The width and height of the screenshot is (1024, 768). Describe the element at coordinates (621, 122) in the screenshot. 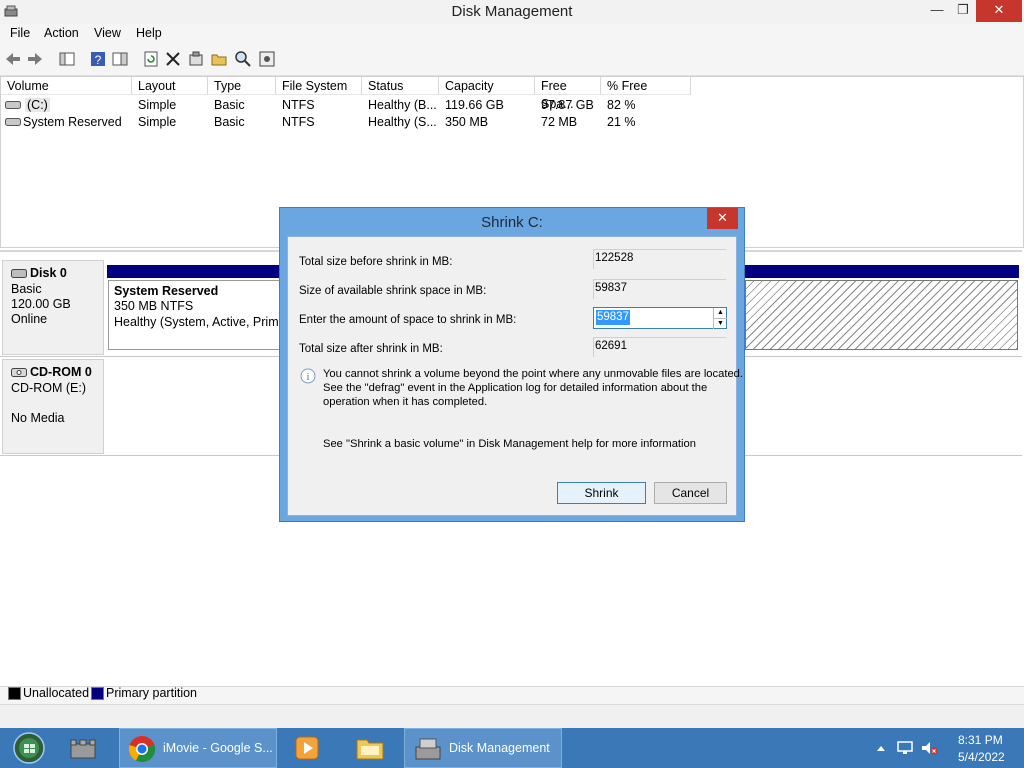

I see `volume-percent-free: 21 %` at that location.